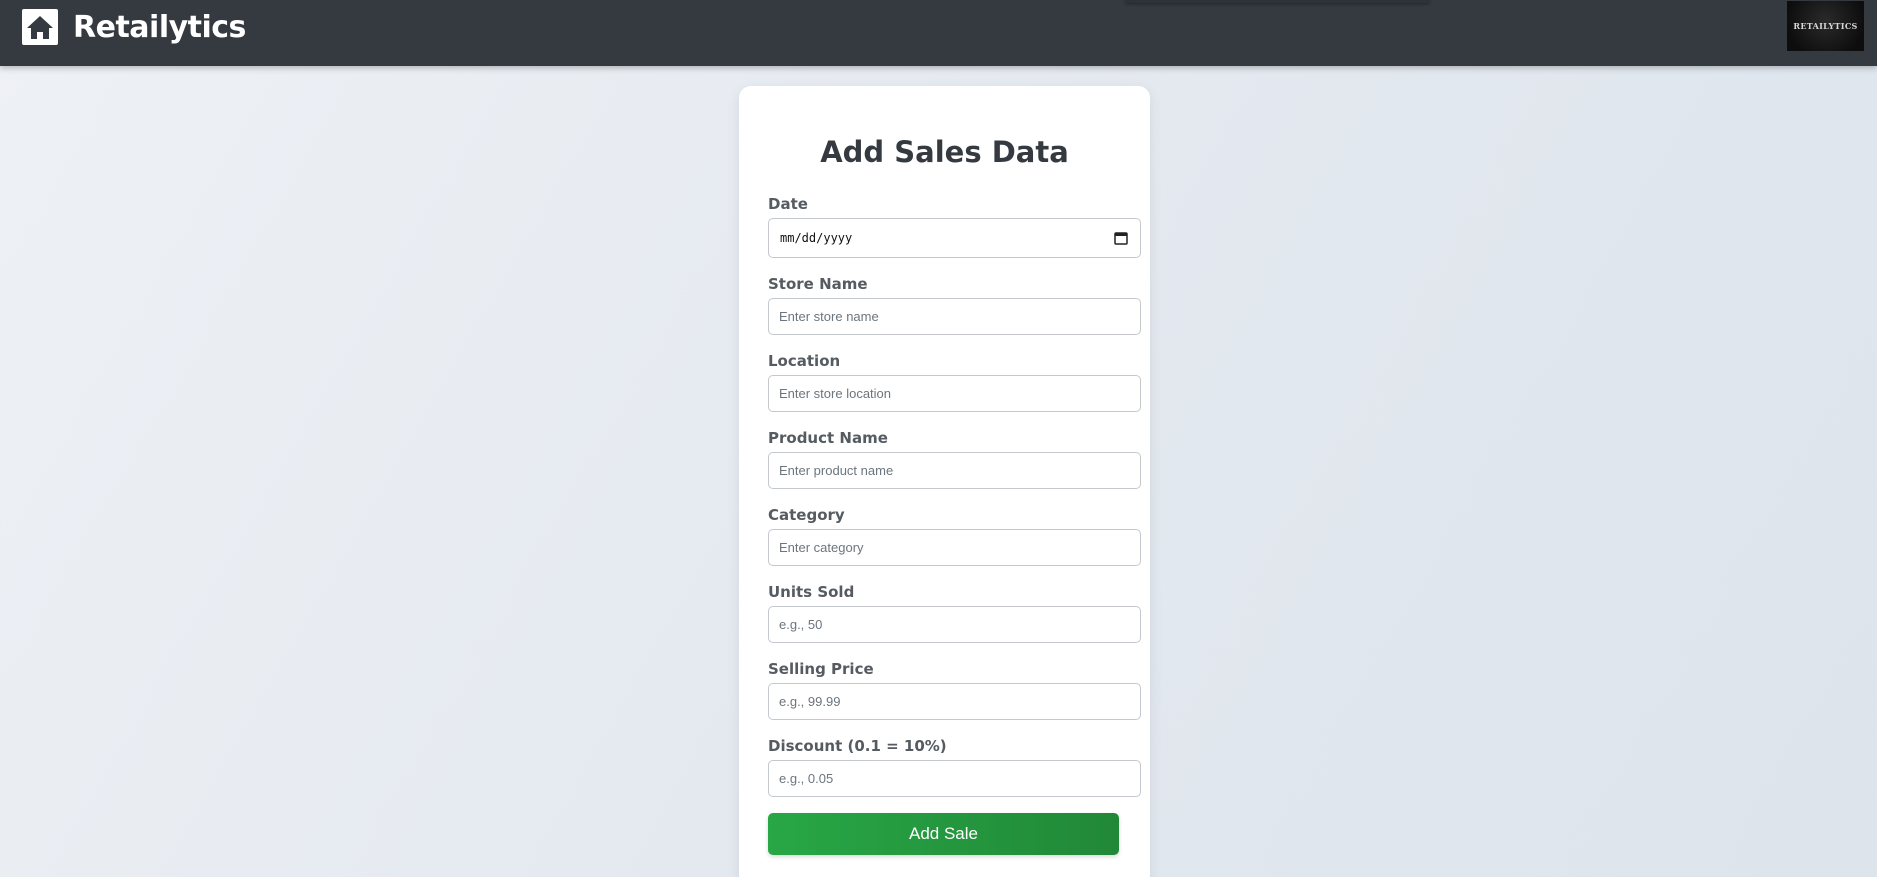 This screenshot has width=1877, height=877. Describe the element at coordinates (816, 238) in the screenshot. I see `date-value: mm/dd/yyyy` at that location.